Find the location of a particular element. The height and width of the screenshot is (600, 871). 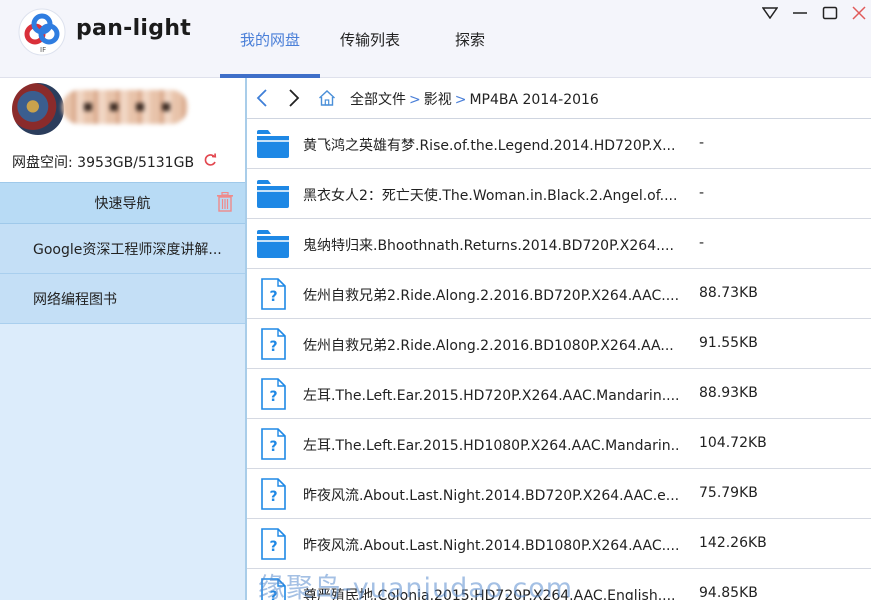

avatar is located at coordinates (38, 109).